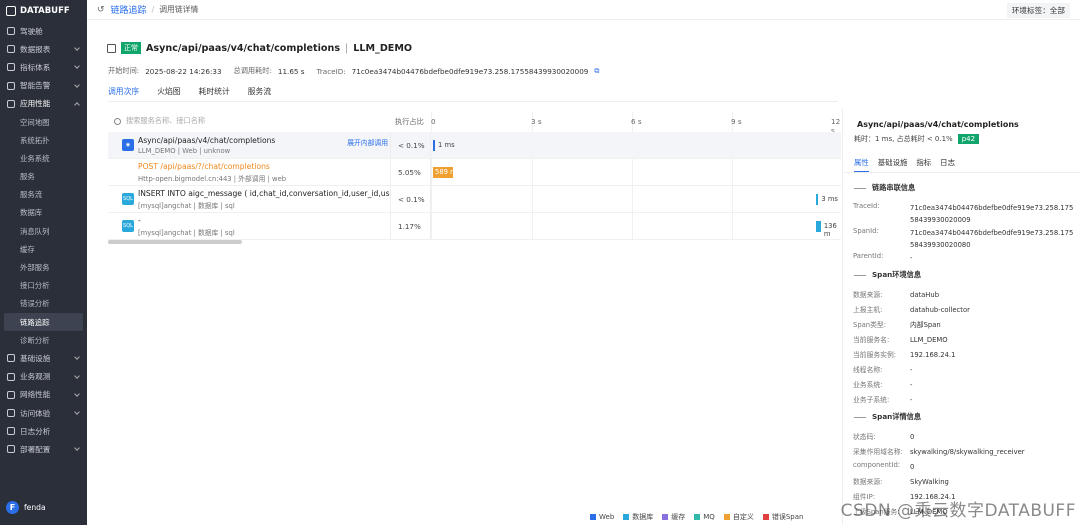 The image size is (1080, 525). Describe the element at coordinates (868, 310) in the screenshot. I see `property-key: 上报主机:` at that location.